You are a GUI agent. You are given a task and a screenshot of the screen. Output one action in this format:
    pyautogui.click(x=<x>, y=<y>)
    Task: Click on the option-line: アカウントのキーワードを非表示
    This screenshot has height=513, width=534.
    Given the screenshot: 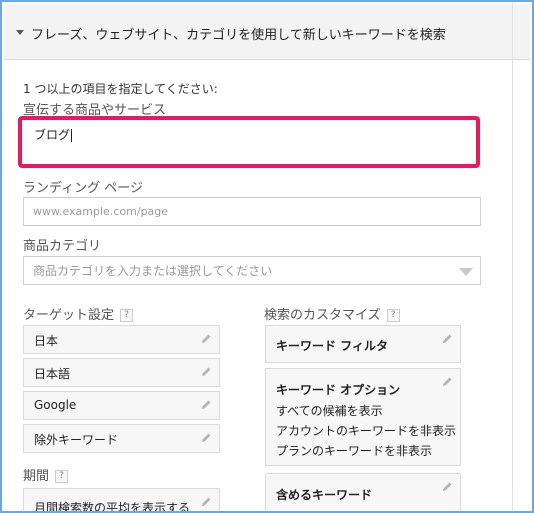 What is the action you would take?
    pyautogui.click(x=366, y=431)
    